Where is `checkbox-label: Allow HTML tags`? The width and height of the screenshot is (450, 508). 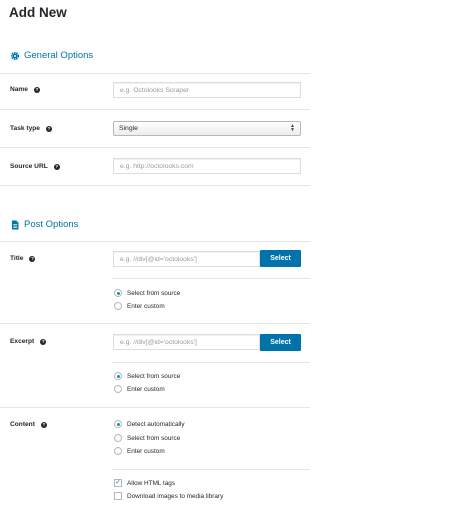 checkbox-label: Allow HTML tags is located at coordinates (151, 483).